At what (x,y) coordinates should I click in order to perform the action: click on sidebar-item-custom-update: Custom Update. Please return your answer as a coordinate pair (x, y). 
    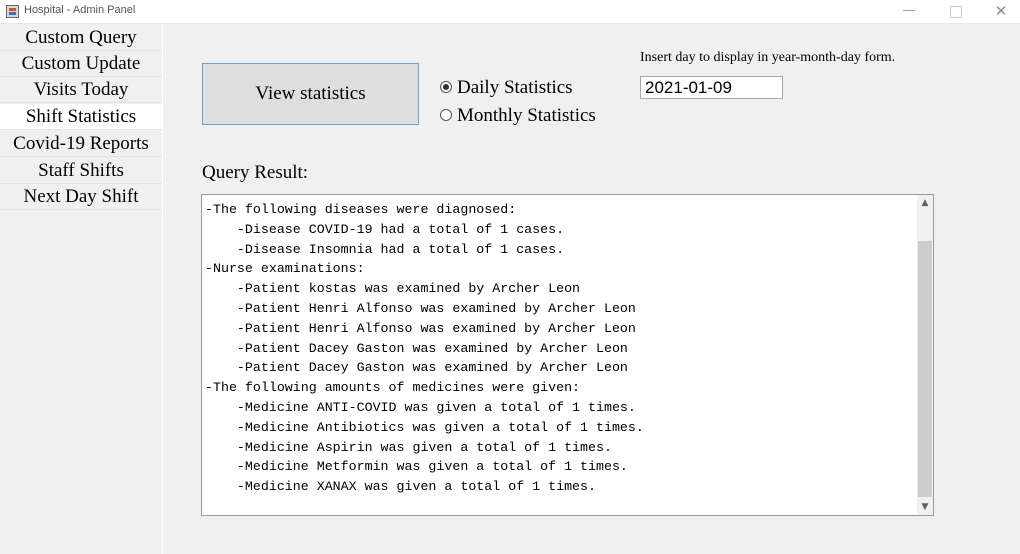
    Looking at the image, I should click on (81, 64).